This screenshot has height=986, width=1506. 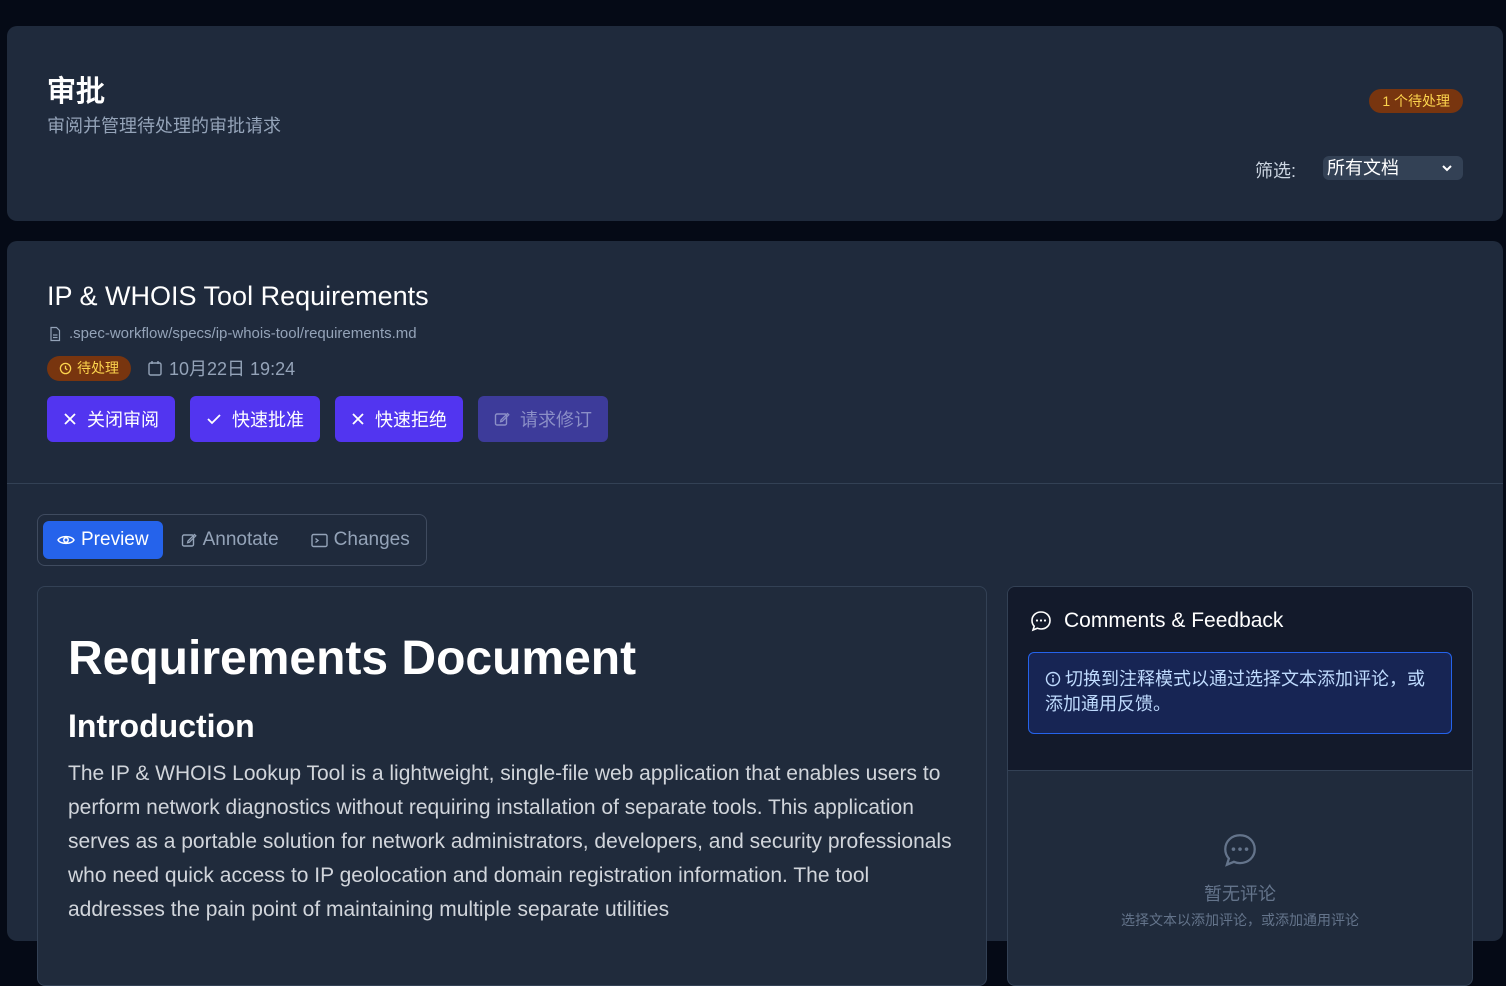 I want to click on quick-approve-label: 快速批准, so click(x=268, y=420).